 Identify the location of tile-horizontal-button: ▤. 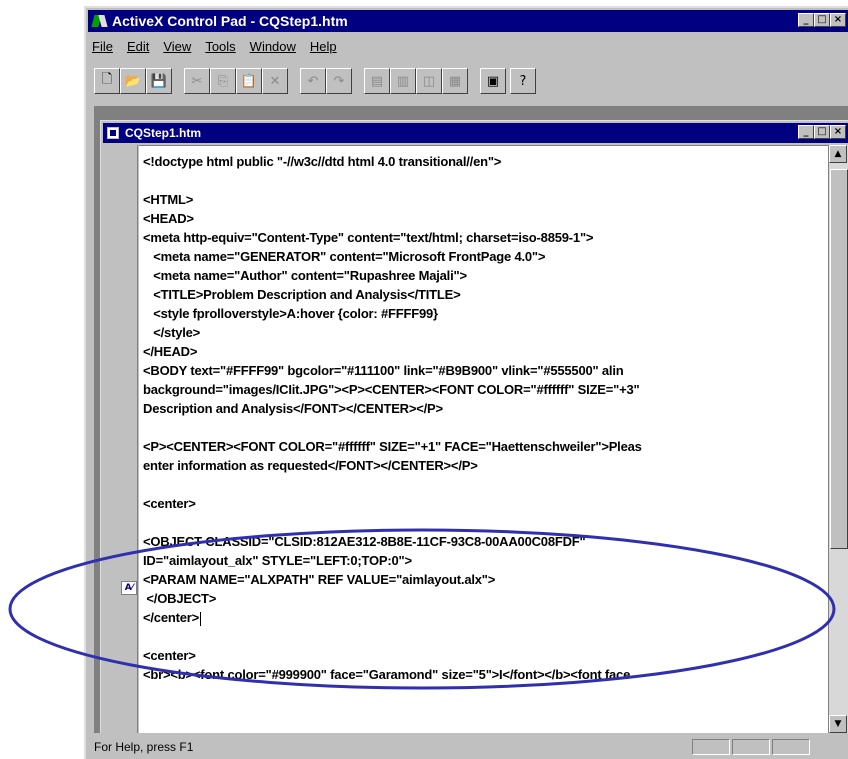
(377, 81).